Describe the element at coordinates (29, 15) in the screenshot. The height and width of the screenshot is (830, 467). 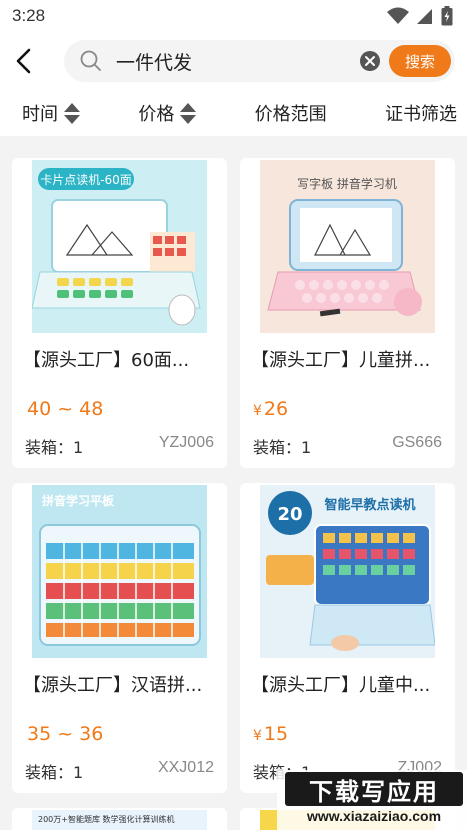
I see `status-time: 3:28` at that location.